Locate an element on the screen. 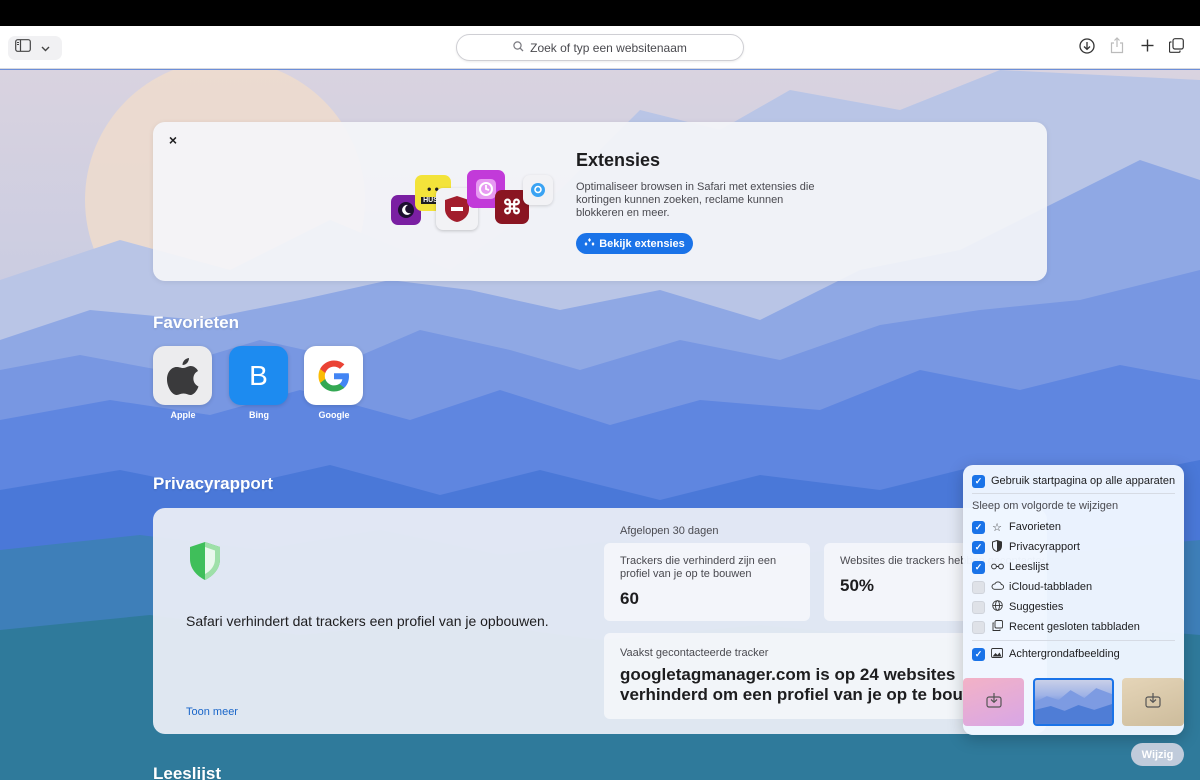  share-button is located at coordinates (1117, 48).